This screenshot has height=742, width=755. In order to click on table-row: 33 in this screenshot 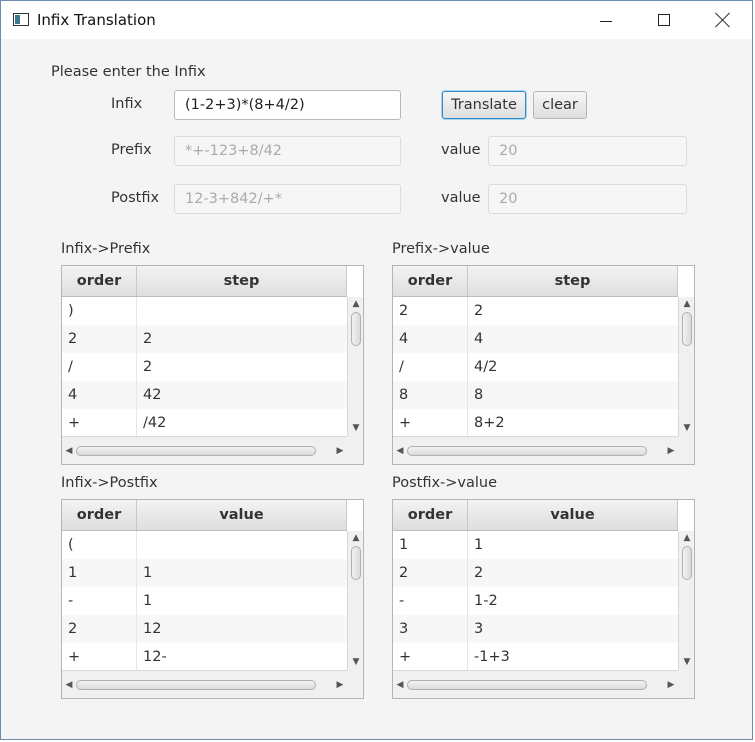, I will do `click(535, 629)`.